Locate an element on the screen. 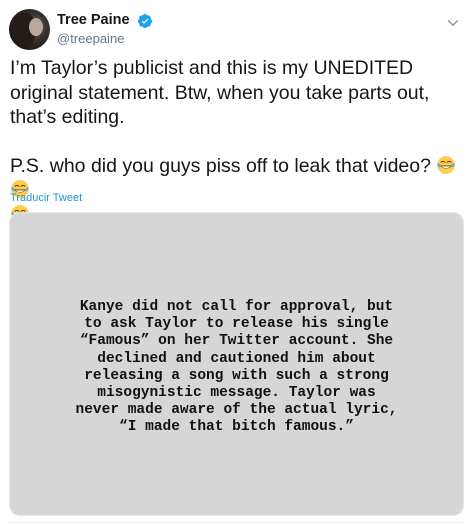  verified-badge-icon is located at coordinates (144, 20).